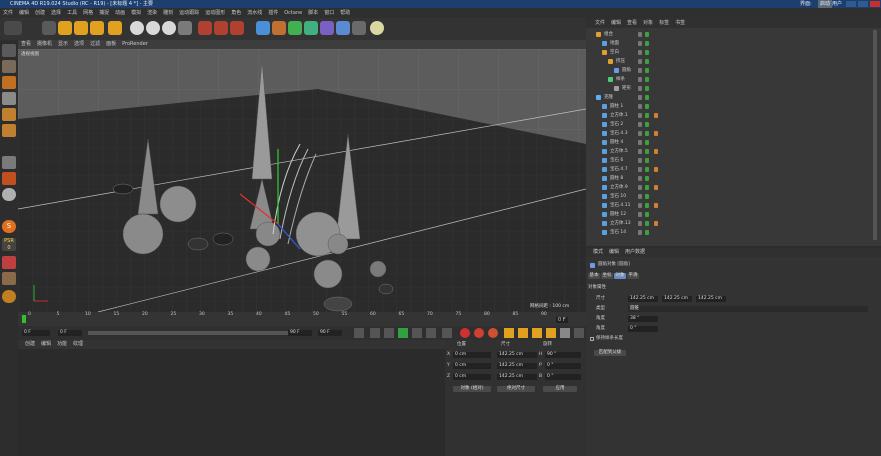 Image resolution: width=881 pixels, height=456 pixels. What do you see at coordinates (620, 276) in the screenshot?
I see `tab-object: 对象` at bounding box center [620, 276].